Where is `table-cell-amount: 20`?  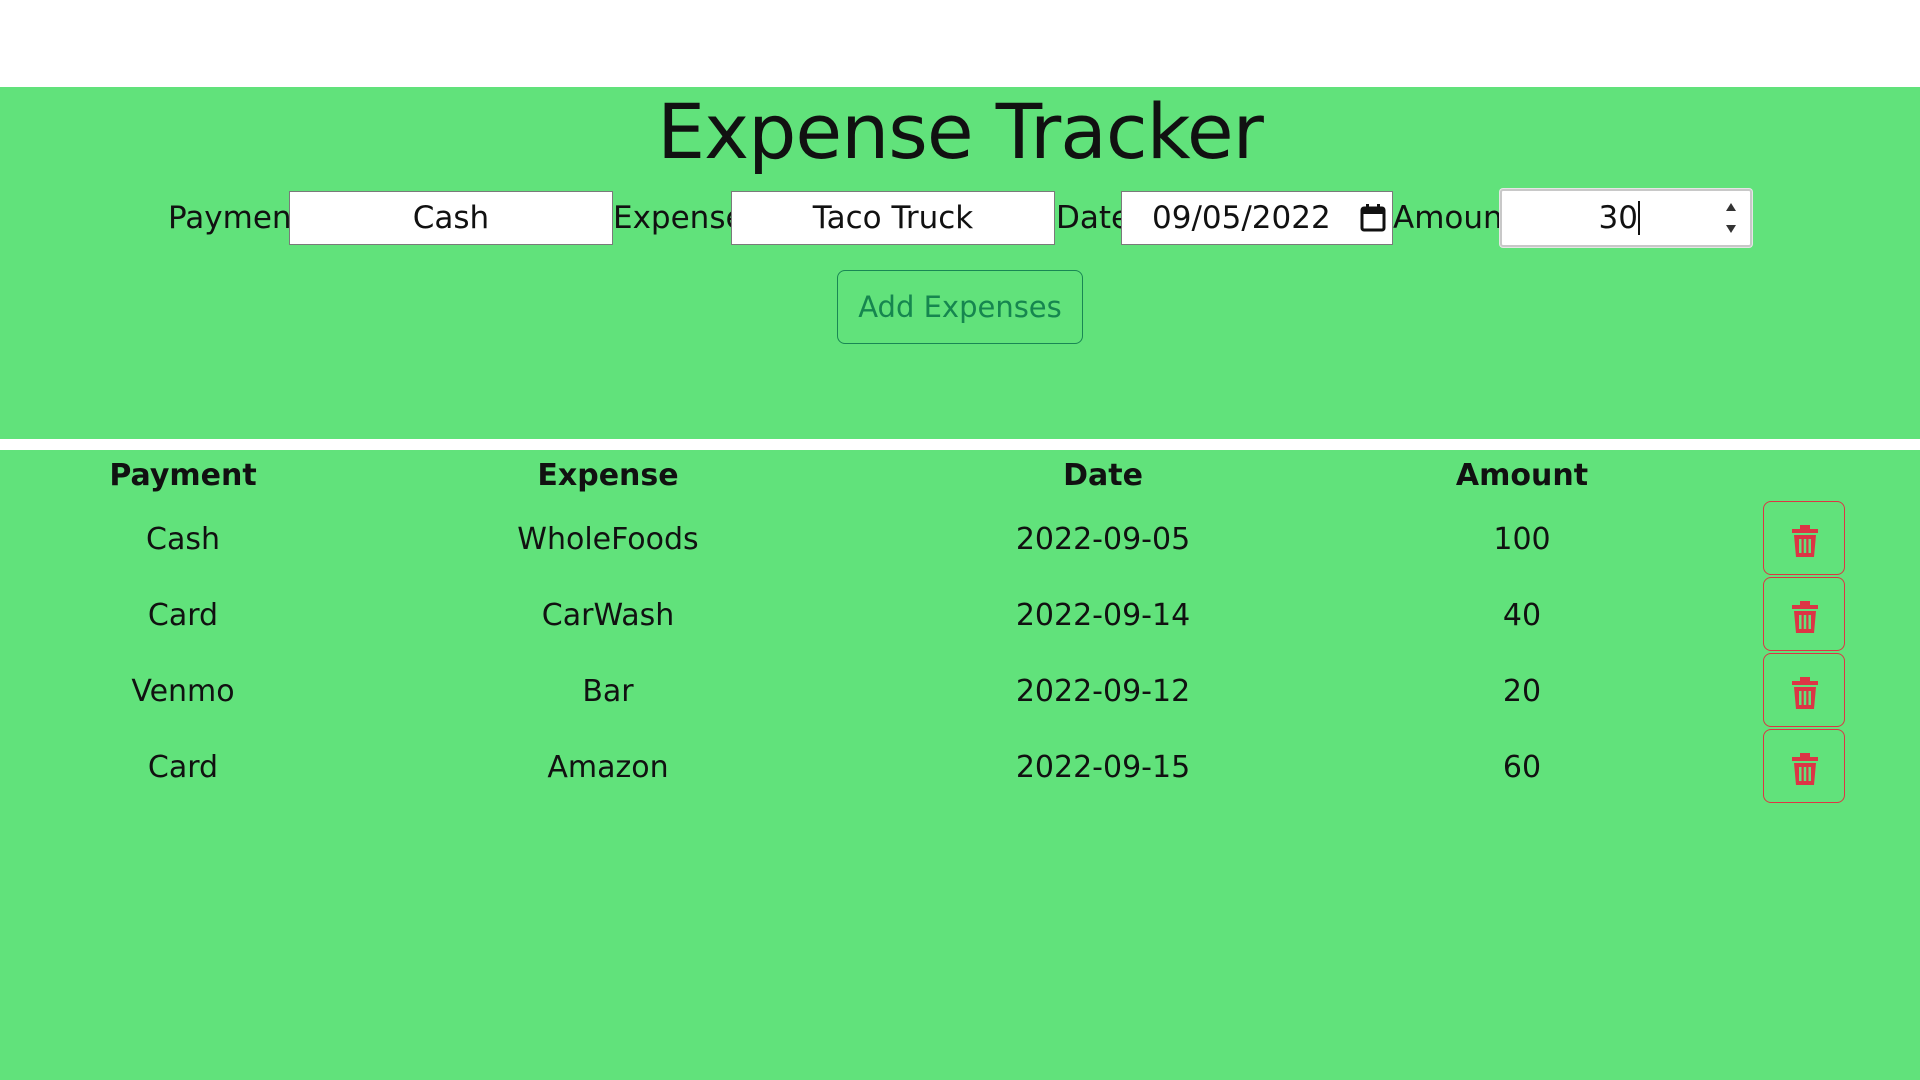
table-cell-amount: 20 is located at coordinates (1522, 691).